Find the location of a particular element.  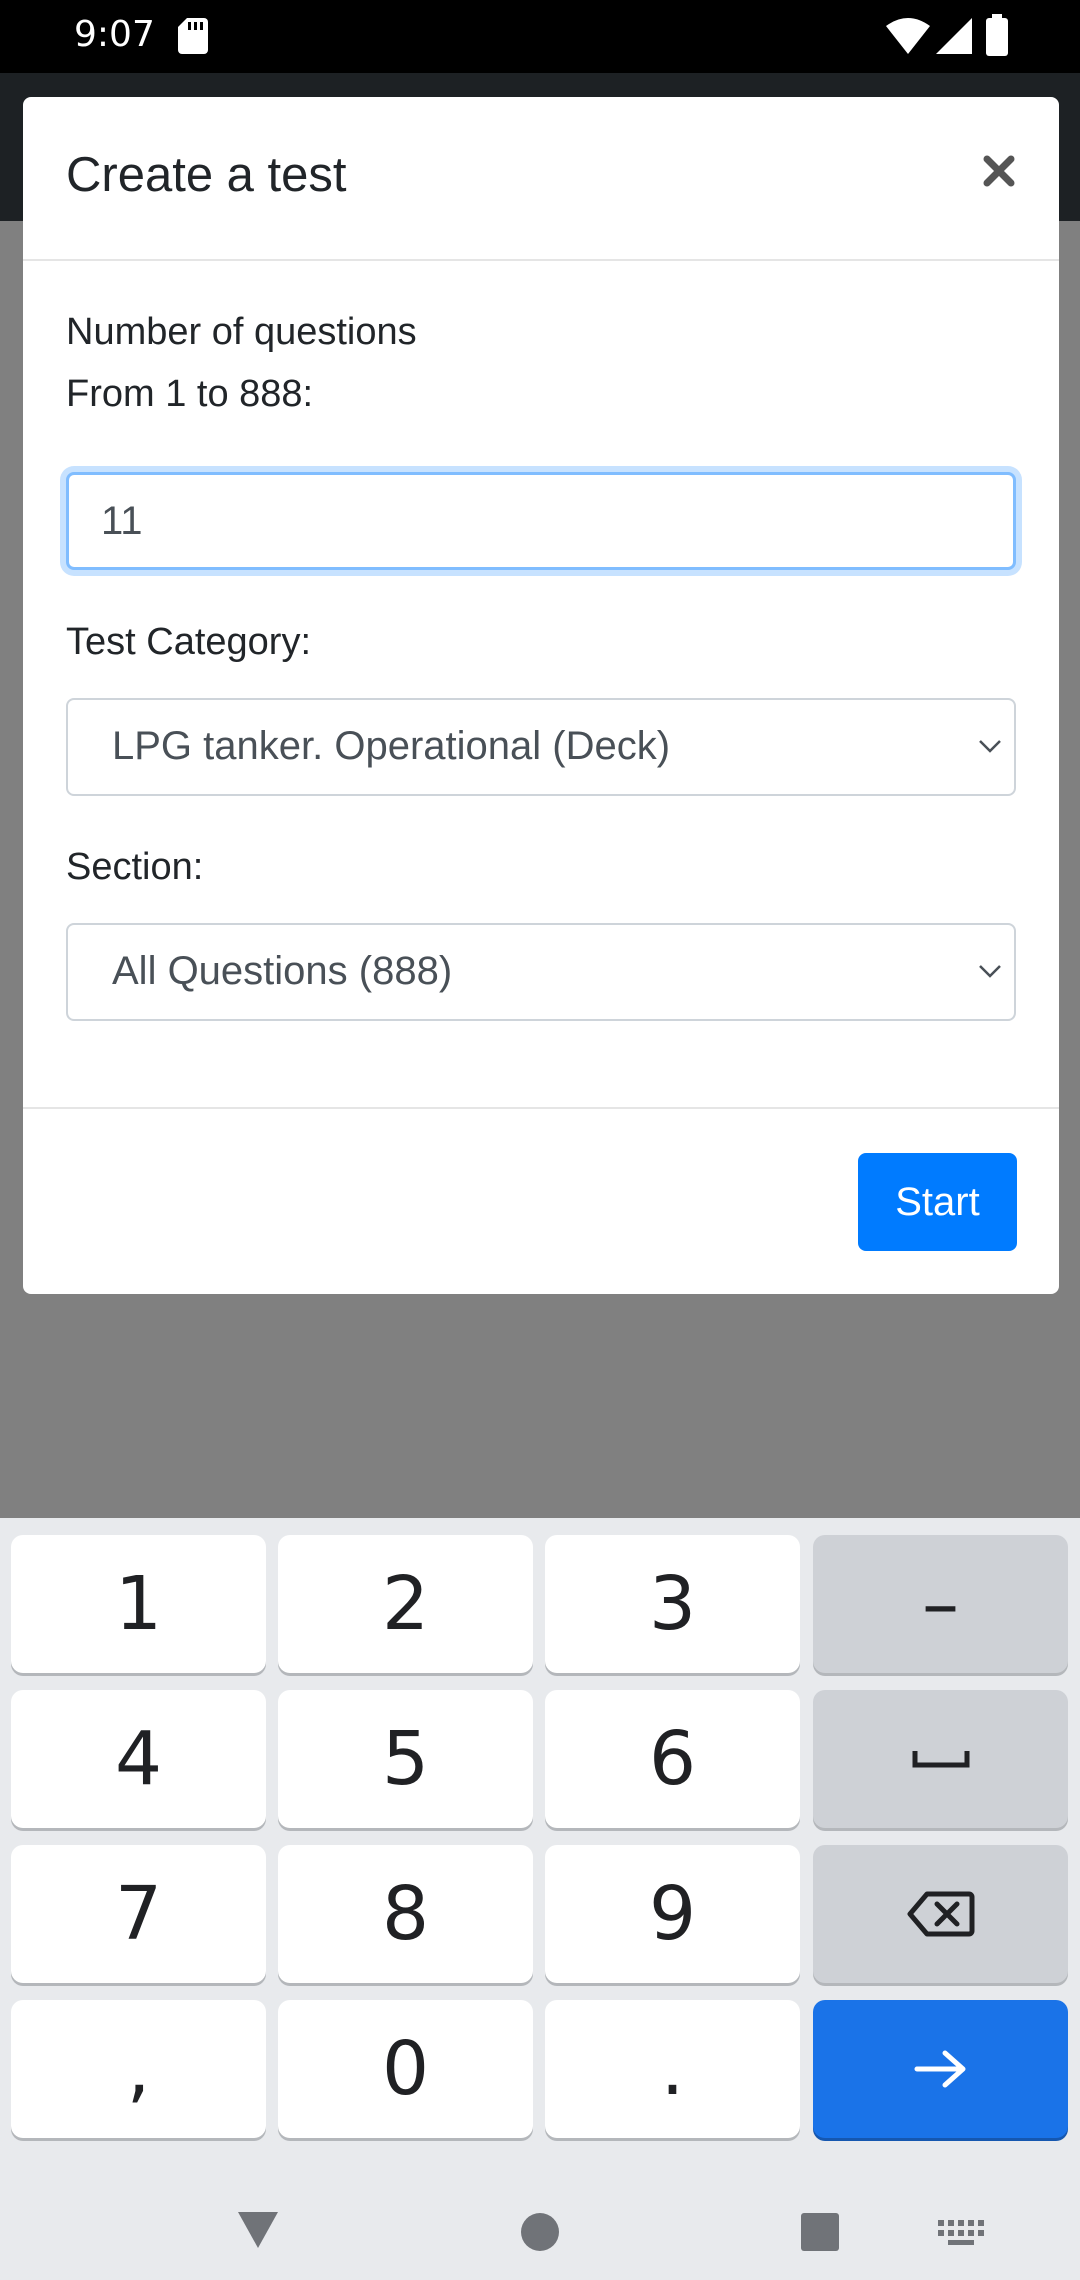

arrow-right-icon is located at coordinates (939, 2069).